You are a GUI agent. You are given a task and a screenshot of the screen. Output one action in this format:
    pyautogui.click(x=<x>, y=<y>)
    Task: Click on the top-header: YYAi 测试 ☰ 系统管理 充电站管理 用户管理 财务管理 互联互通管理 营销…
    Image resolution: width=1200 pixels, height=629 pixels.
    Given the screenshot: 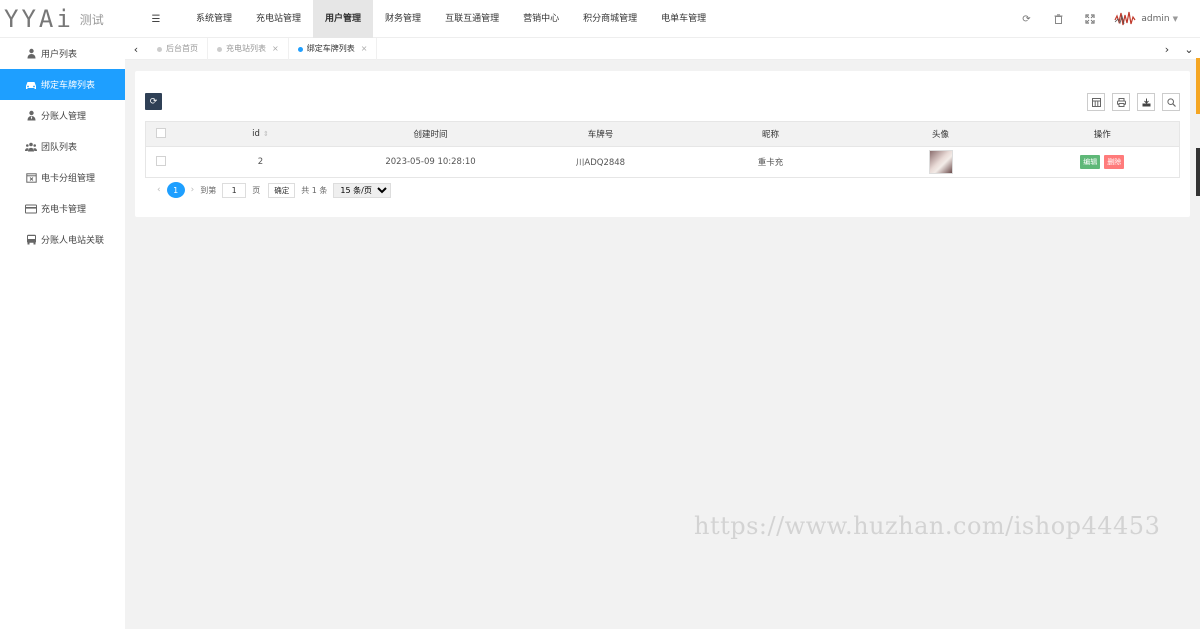 What is the action you would take?
    pyautogui.click(x=600, y=19)
    